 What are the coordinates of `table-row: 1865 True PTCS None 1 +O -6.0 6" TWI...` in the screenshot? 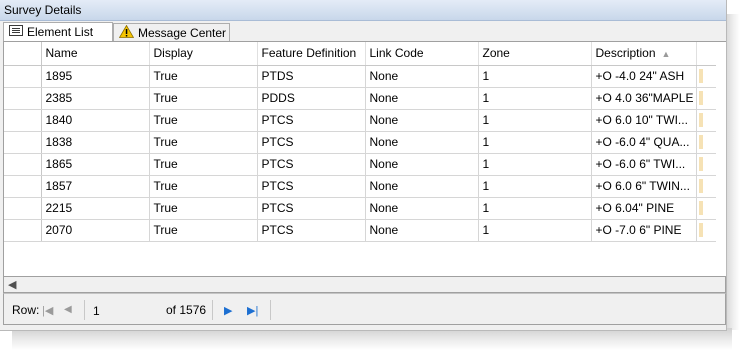 It's located at (360, 164).